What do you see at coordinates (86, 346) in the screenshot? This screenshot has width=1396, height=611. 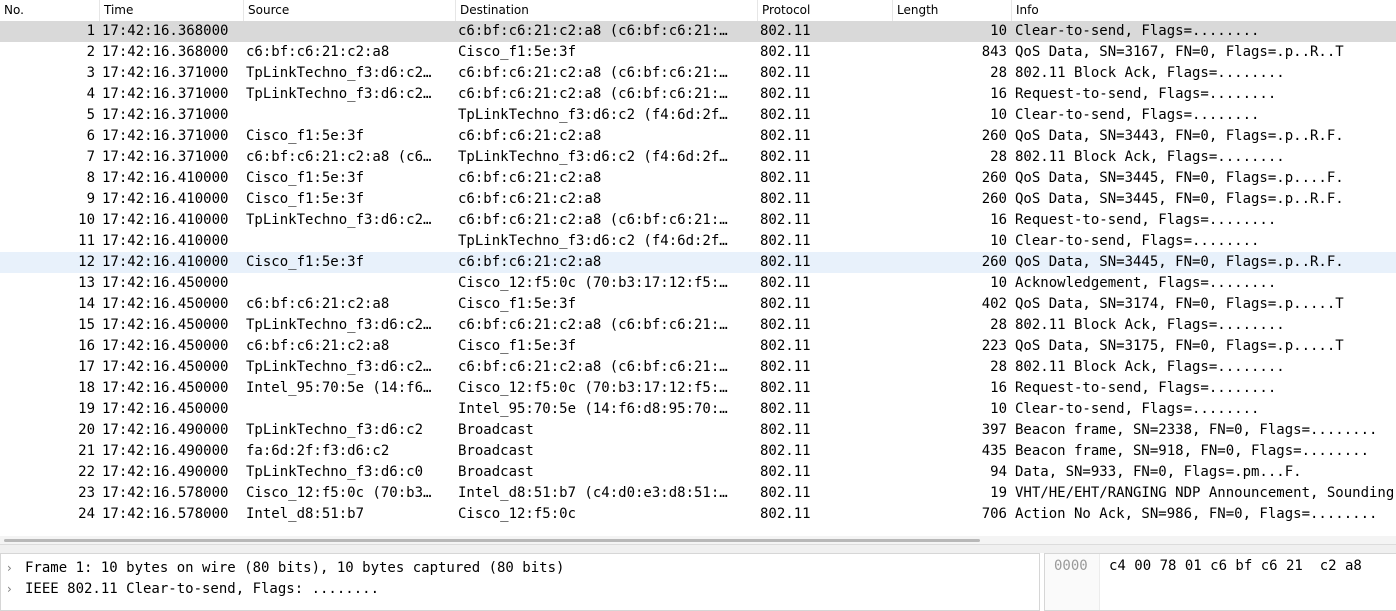 I see `cell-no: 16` at bounding box center [86, 346].